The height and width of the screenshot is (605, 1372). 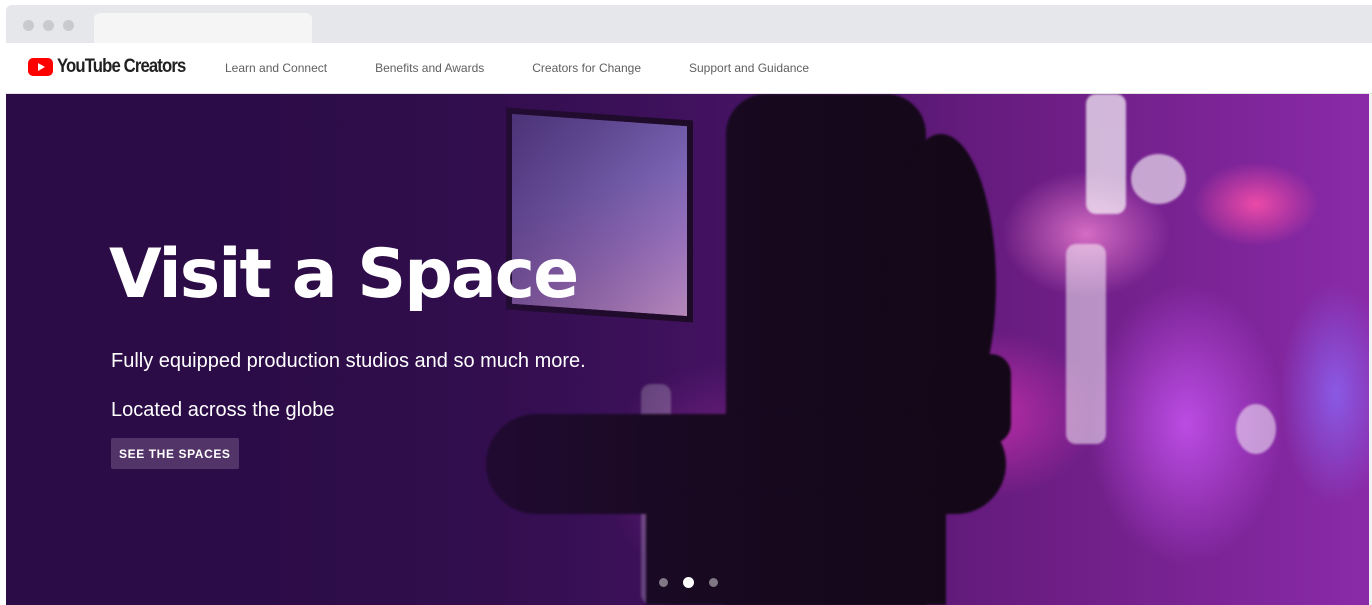 I want to click on carousel-dot-active, so click(x=688, y=582).